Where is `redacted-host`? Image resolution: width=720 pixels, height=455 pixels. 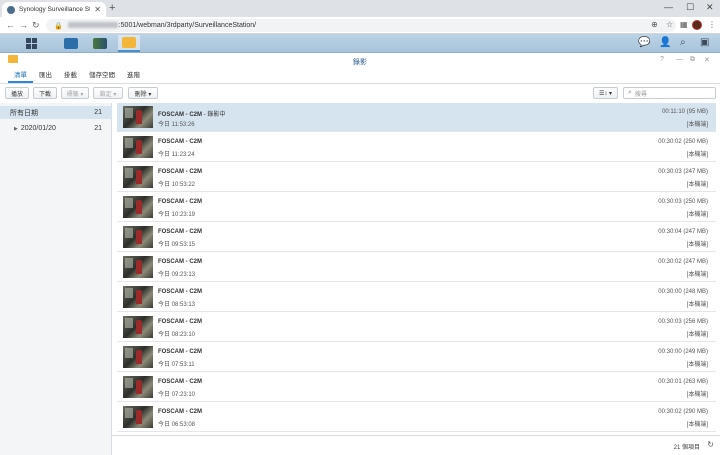
redacted-host is located at coordinates (92, 25).